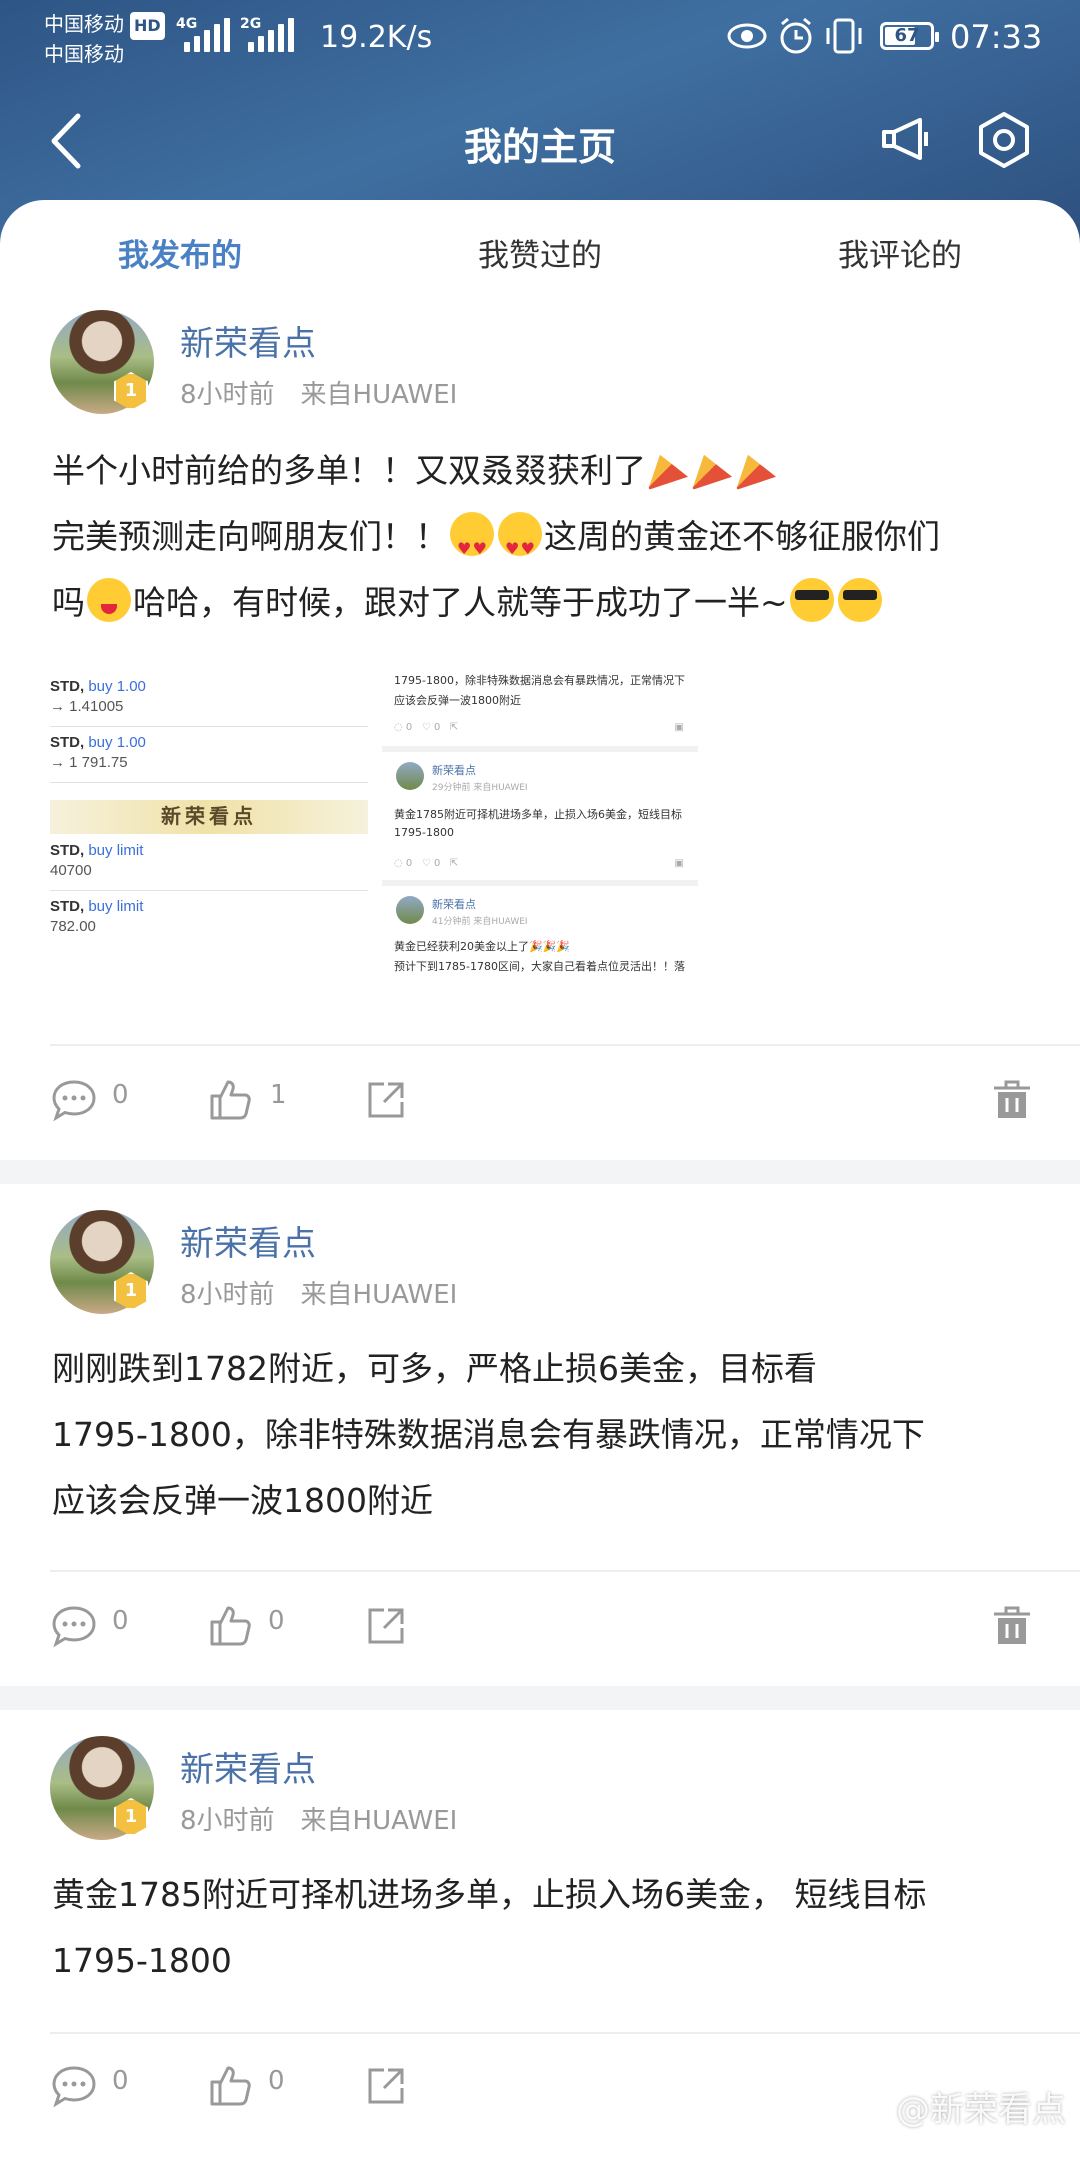 The image size is (1080, 2160). What do you see at coordinates (349, 470) in the screenshot?
I see `post-text-line: 半个小时前给的多单！！又双叒叕获利了` at bounding box center [349, 470].